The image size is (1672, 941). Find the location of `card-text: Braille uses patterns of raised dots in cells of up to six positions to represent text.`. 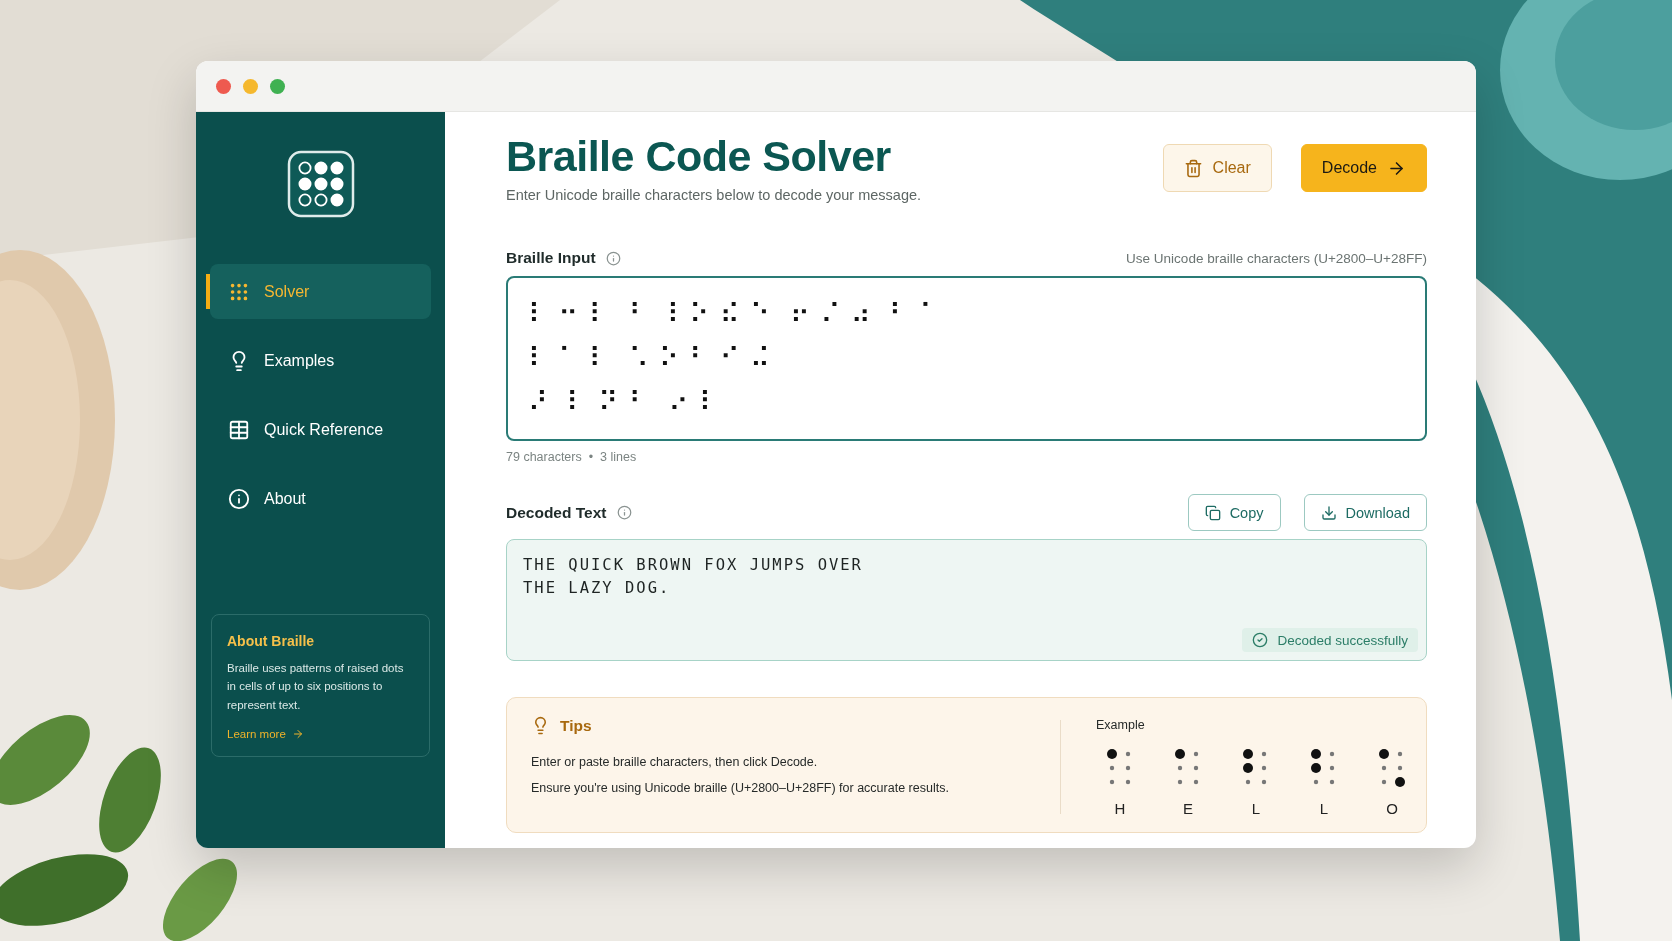

card-text: Braille uses patterns of raised dots in cells of up to six positions to represent text. is located at coordinates (316, 686).